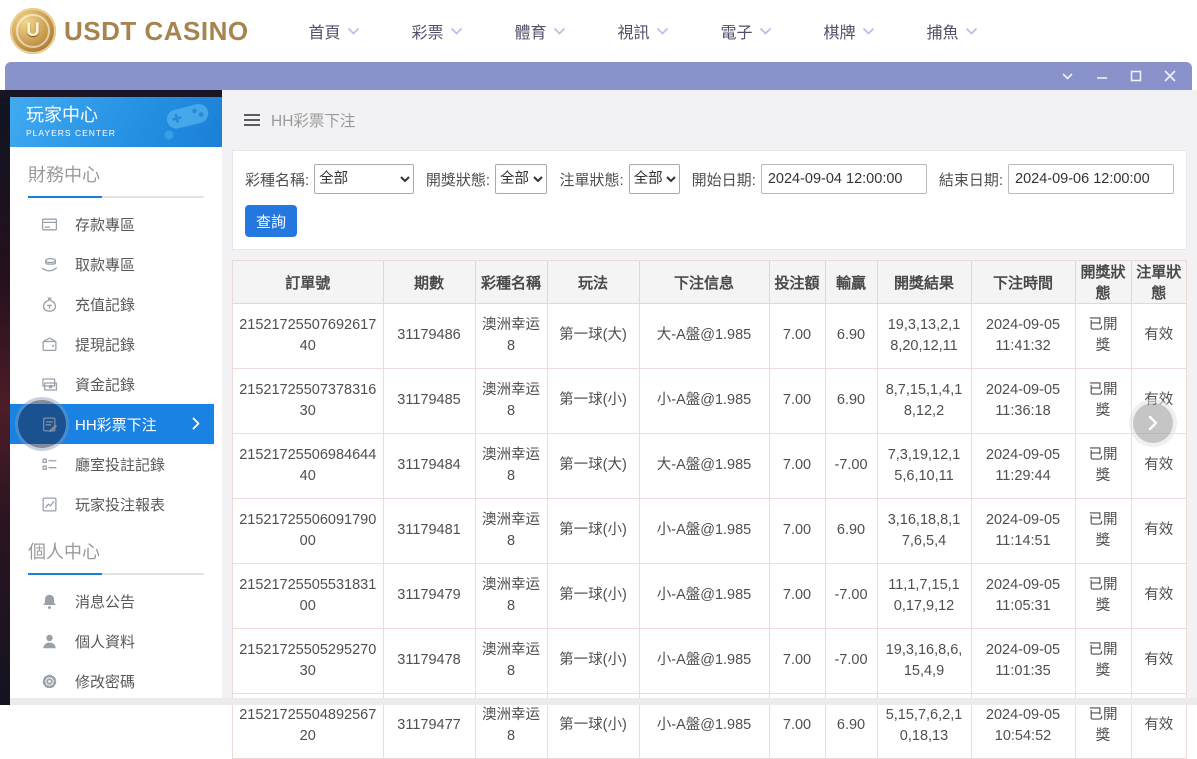  What do you see at coordinates (942, 33) in the screenshot?
I see `nav-item-label: 捕魚` at bounding box center [942, 33].